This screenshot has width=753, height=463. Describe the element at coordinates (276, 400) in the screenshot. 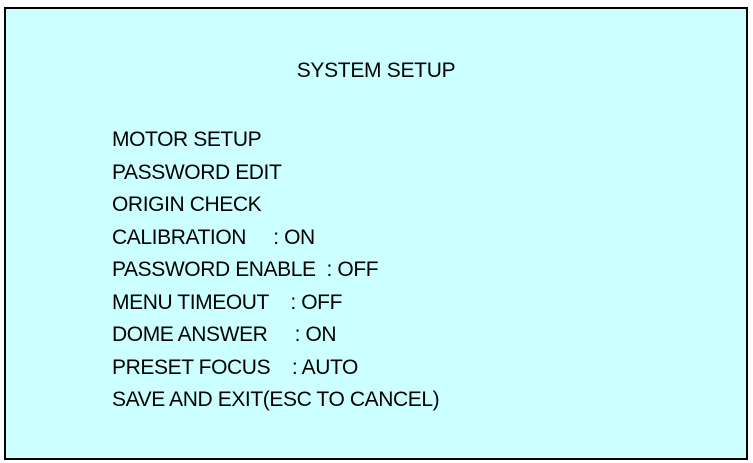

I see `menu-item-save-and-exit: SAVE AND EXIT(ESC TO CANCEL)` at that location.